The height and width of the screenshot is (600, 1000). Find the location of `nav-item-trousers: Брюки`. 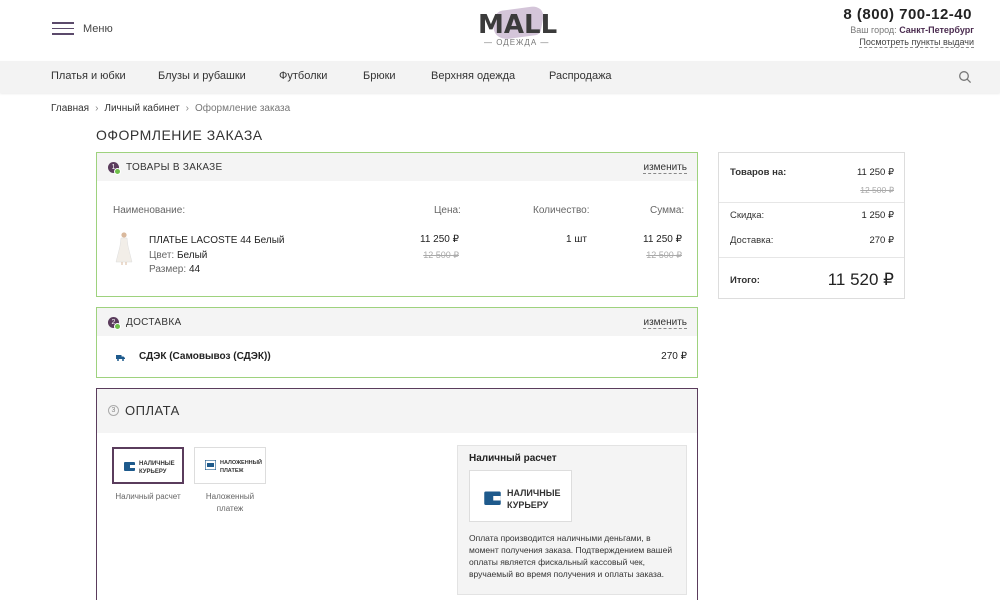

nav-item-trousers: Брюки is located at coordinates (379, 76).